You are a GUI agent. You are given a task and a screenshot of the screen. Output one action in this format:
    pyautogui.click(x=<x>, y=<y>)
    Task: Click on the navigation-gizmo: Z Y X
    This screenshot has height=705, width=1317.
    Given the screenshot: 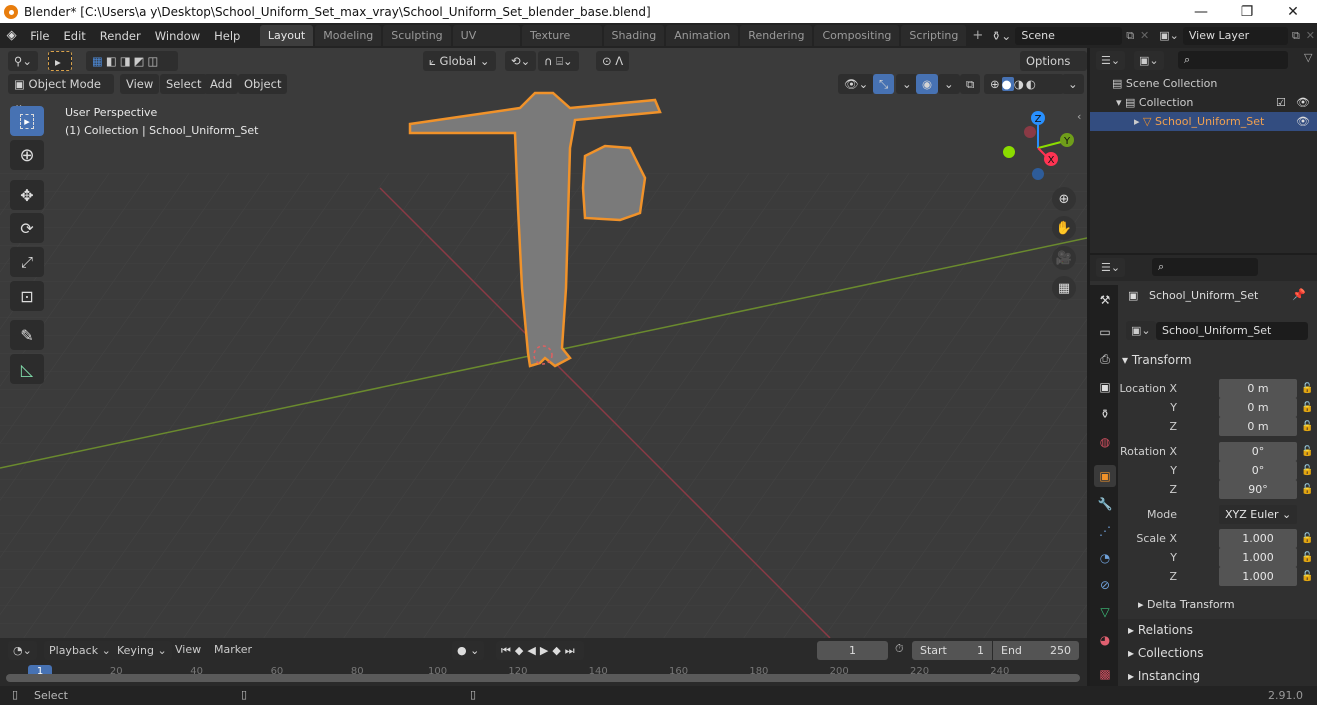 What is the action you would take?
    pyautogui.click(x=1040, y=148)
    